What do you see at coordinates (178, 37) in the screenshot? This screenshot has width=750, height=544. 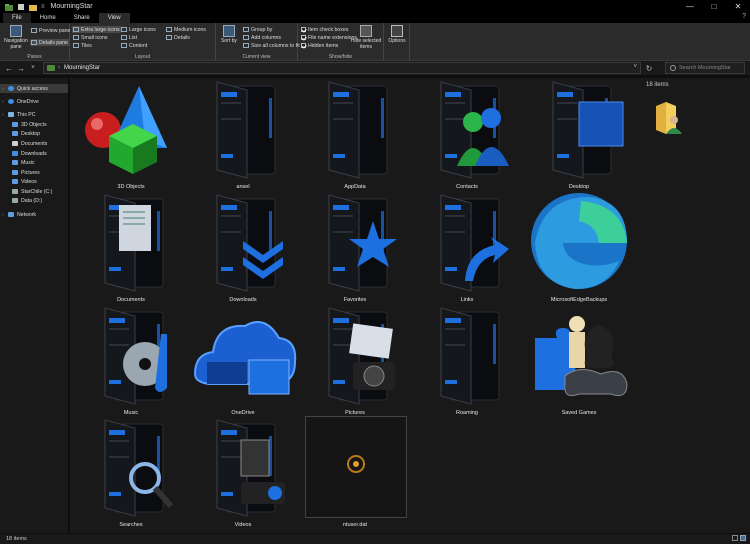 I see `details-button: Details` at bounding box center [178, 37].